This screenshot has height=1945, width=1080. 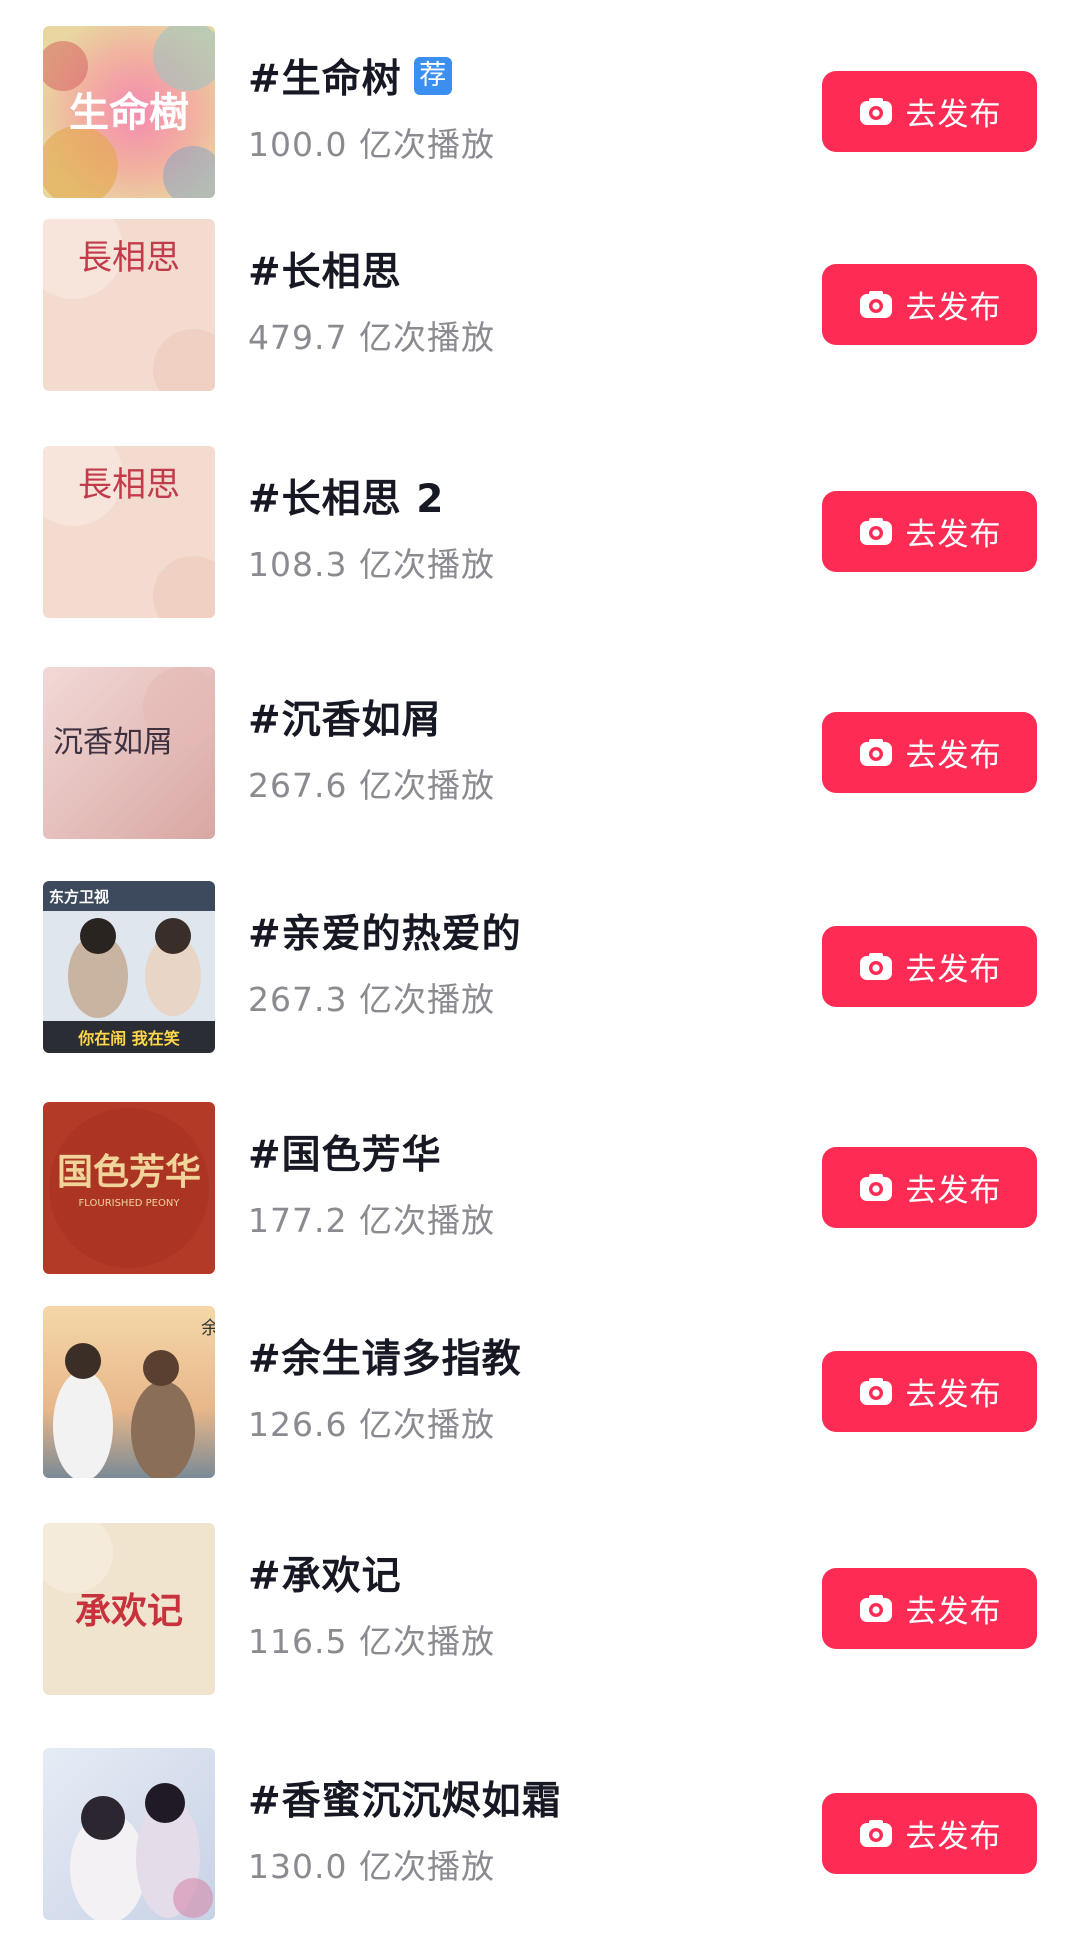 What do you see at coordinates (325, 76) in the screenshot?
I see `topic-title: #生命树` at bounding box center [325, 76].